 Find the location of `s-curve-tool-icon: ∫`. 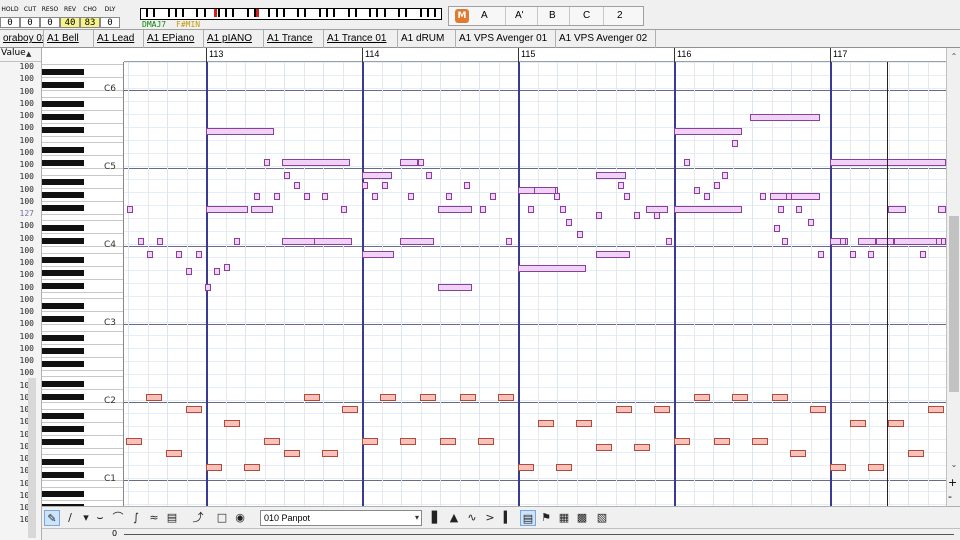

s-curve-tool-icon: ∫ is located at coordinates (136, 518).